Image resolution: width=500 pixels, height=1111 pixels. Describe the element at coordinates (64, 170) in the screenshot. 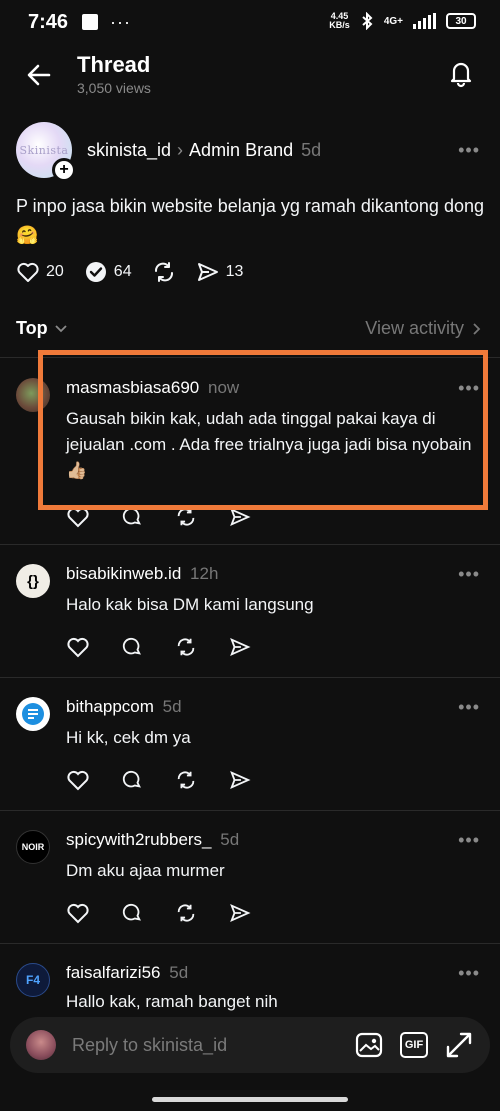

I see `follow-button: +` at that location.